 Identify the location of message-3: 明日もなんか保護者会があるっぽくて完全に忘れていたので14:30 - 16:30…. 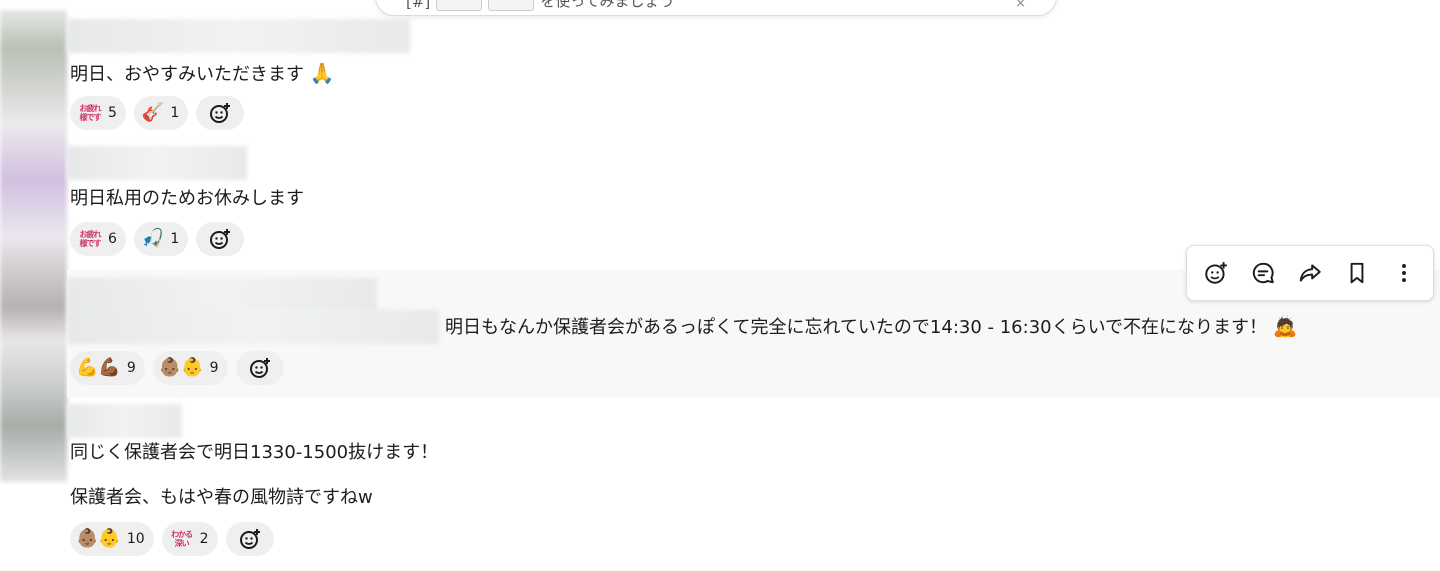
(871, 327).